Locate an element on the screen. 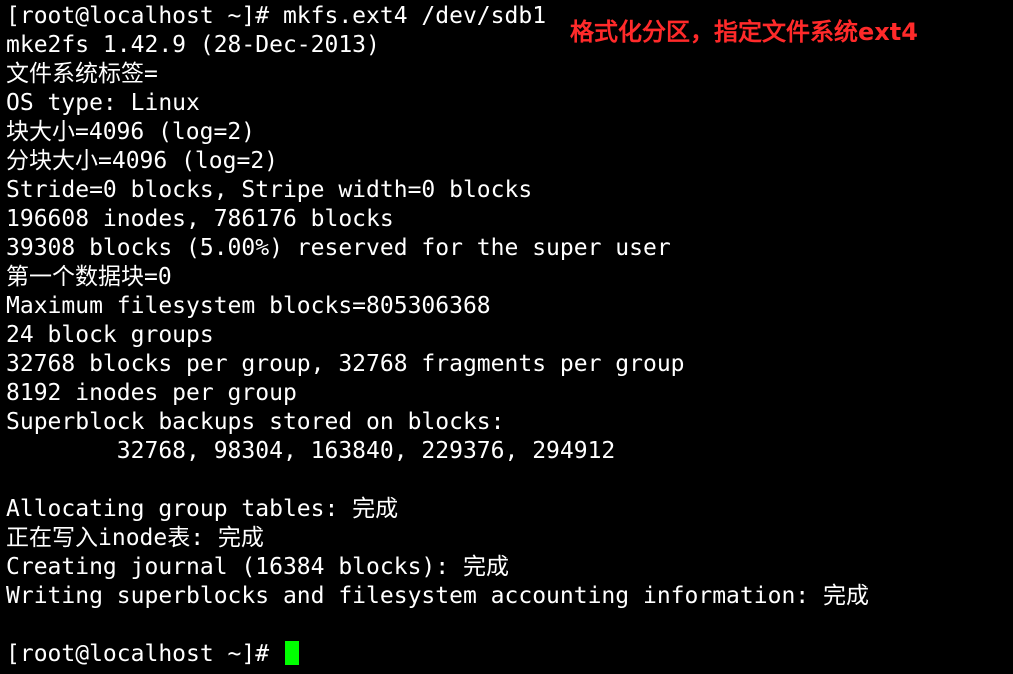 Image resolution: width=1013 pixels, height=674 pixels. output-line: Stride=0 blocks, Stripe width=0 blocks is located at coordinates (269, 190).